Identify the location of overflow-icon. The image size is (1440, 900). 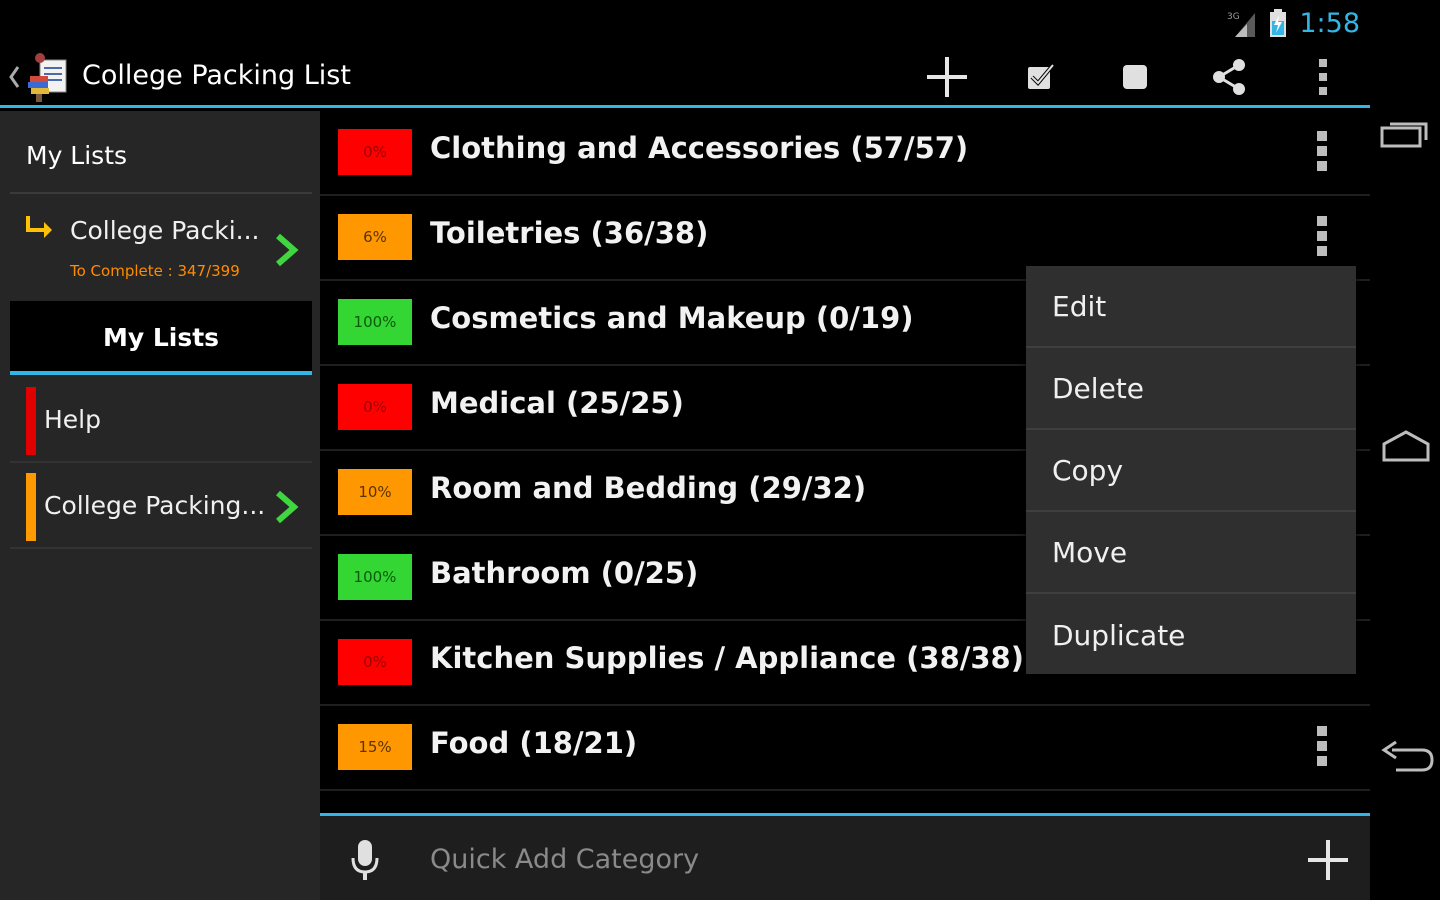
(1323, 77).